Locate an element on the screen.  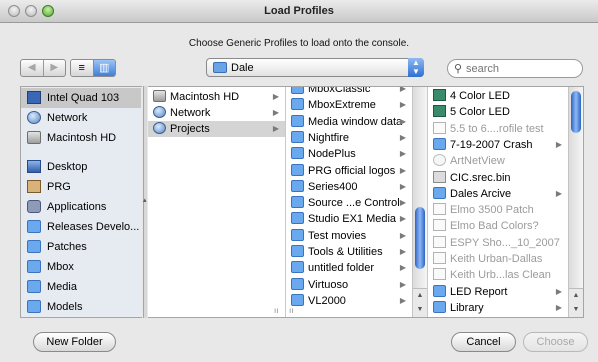
browser-row-label: LED Report is located at coordinates (479, 291).